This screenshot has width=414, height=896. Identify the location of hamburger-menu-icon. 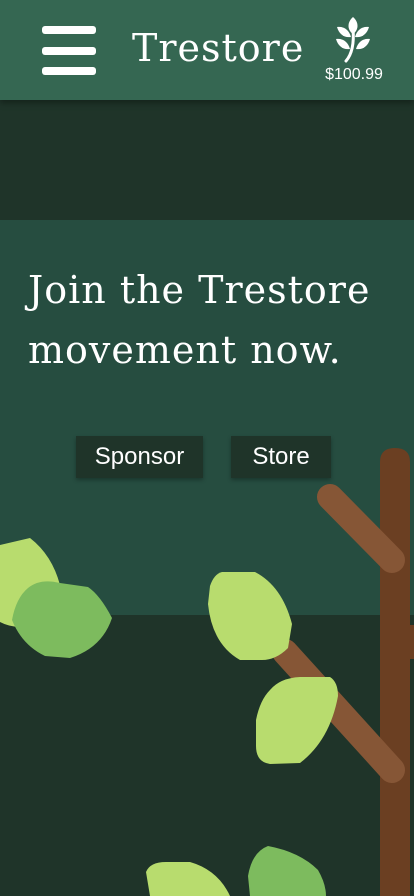
(69, 30).